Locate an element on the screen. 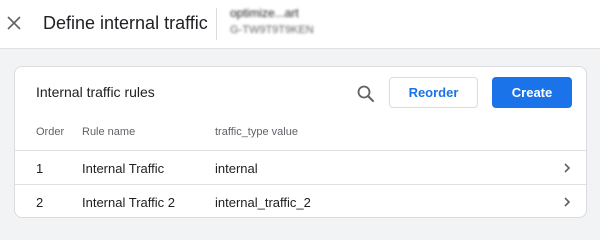 This screenshot has height=240, width=600. table-row: 1 Internal Traffic internal is located at coordinates (300, 167).